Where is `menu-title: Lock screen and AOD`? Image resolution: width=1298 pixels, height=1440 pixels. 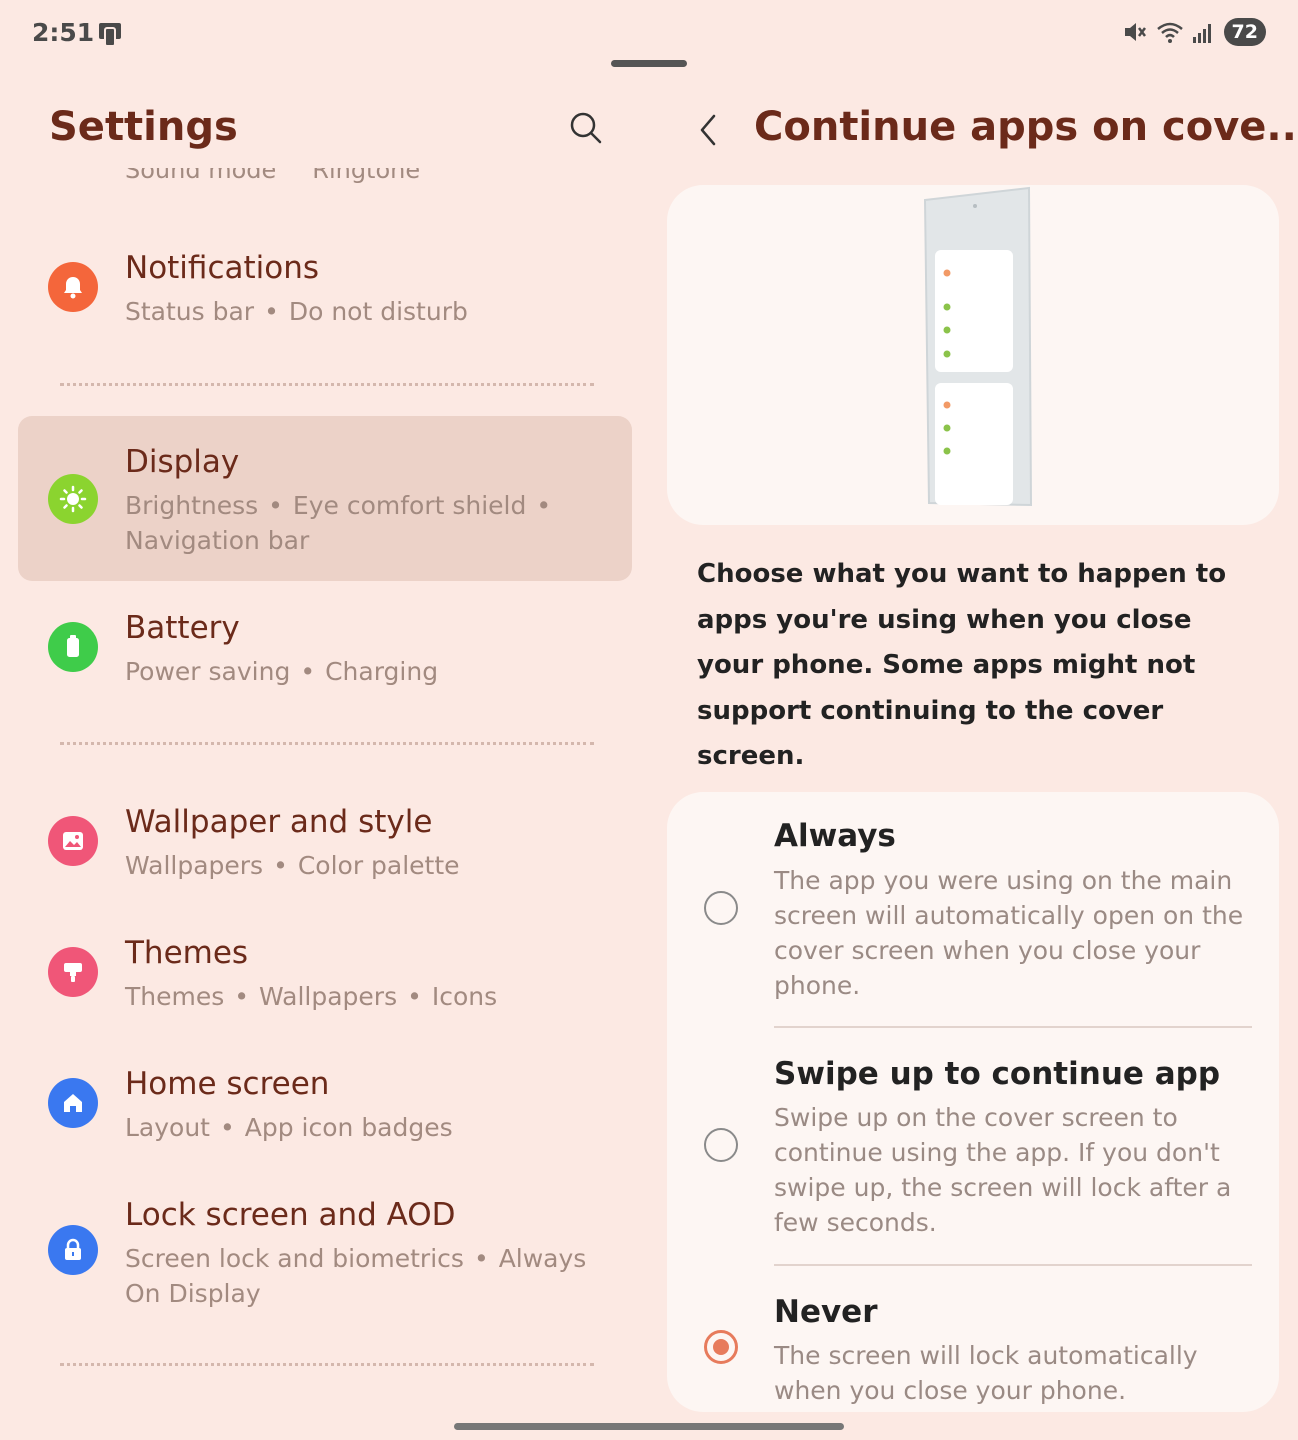
menu-title: Lock screen and AOD is located at coordinates (290, 1215).